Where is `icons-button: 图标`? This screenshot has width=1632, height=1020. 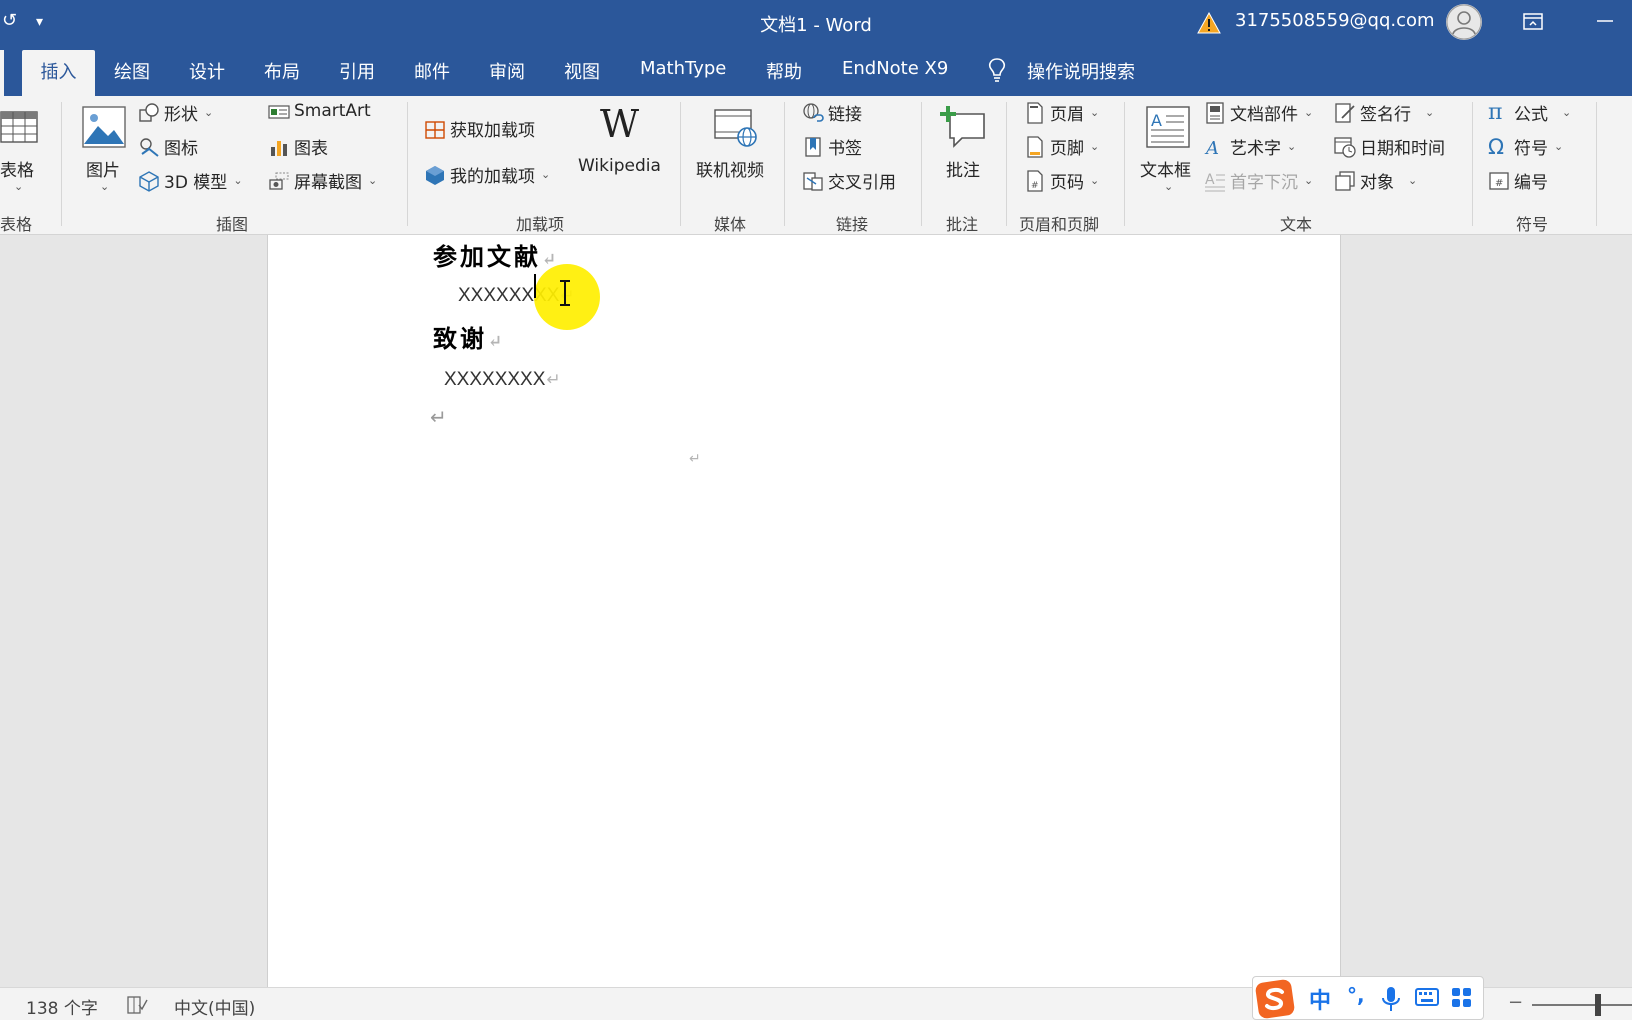 icons-button: 图标 is located at coordinates (168, 146).